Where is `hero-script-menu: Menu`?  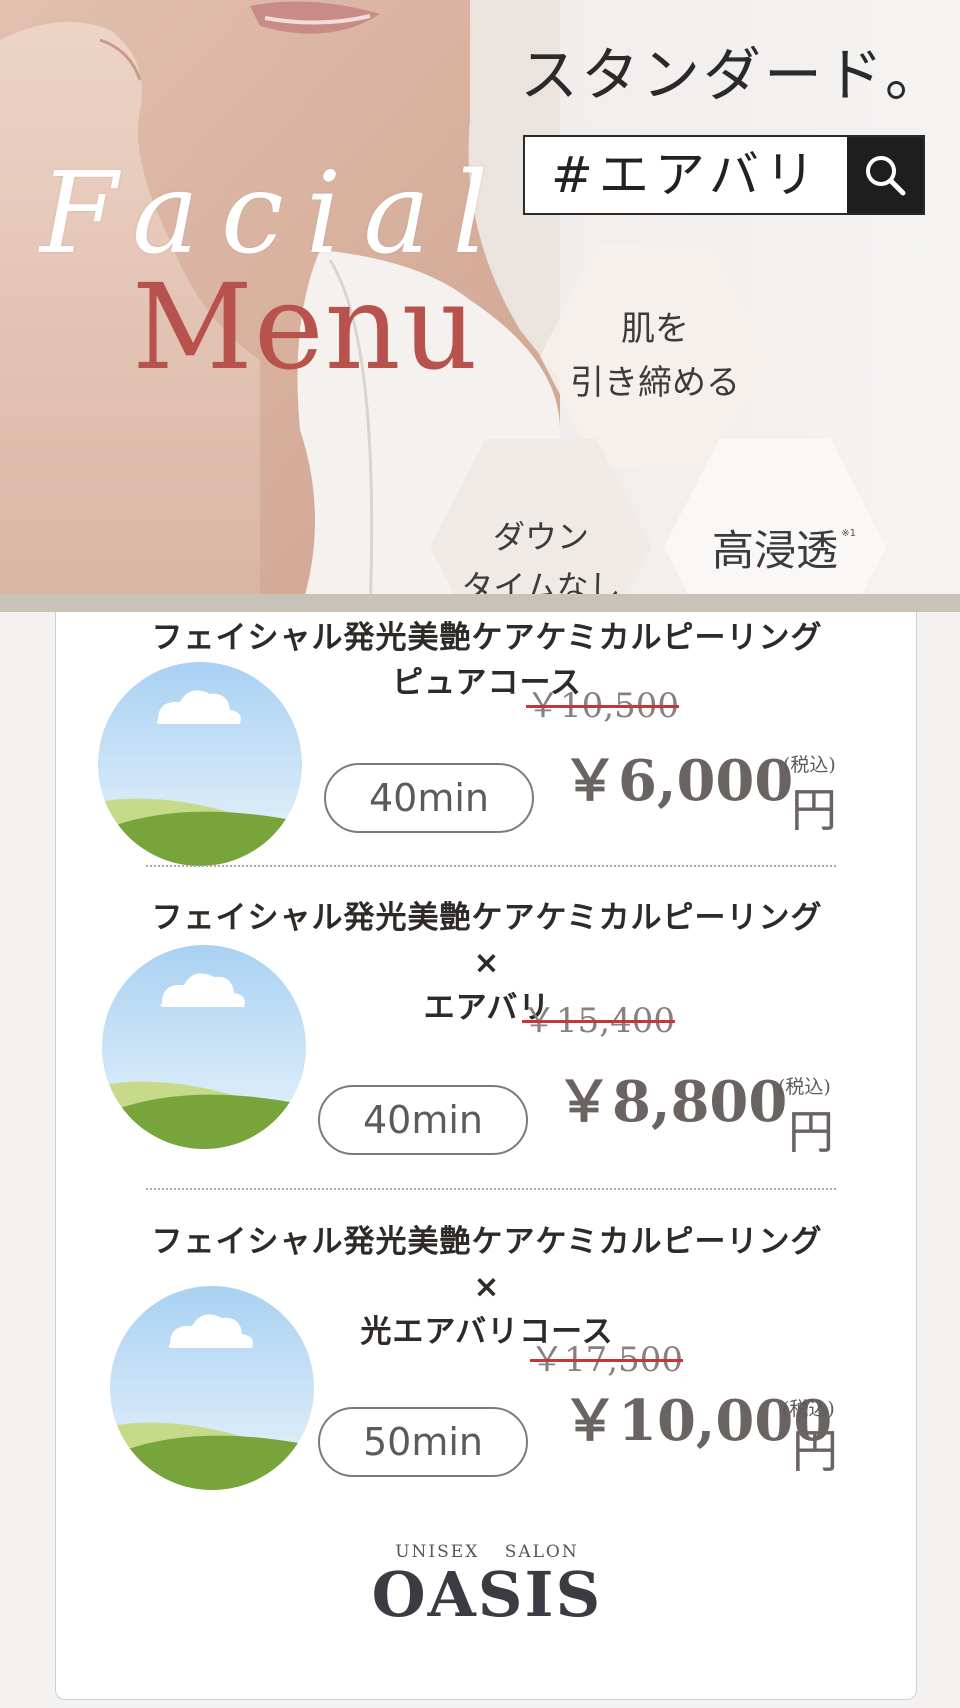
hero-script-menu: Menu is located at coordinates (305, 327).